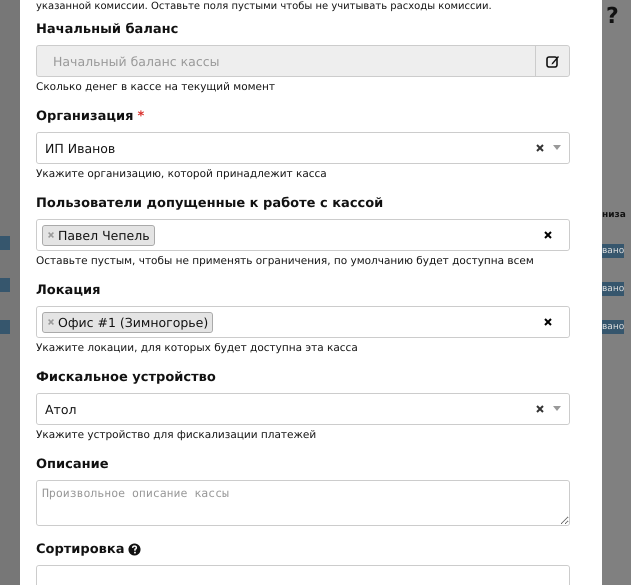 The height and width of the screenshot is (585, 631). Describe the element at coordinates (553, 61) in the screenshot. I see `edit-icon` at that location.